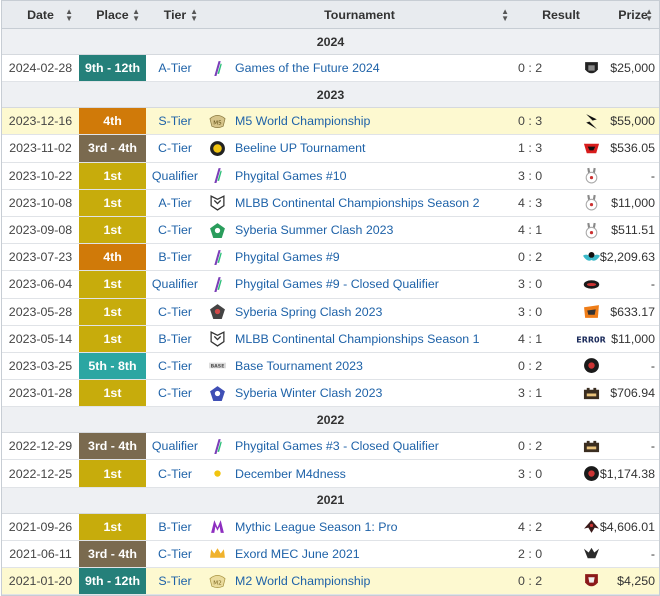 The width and height of the screenshot is (660, 596). What do you see at coordinates (372, 393) in the screenshot?
I see `tournament-link: Syberia Winter Clash 2023` at bounding box center [372, 393].